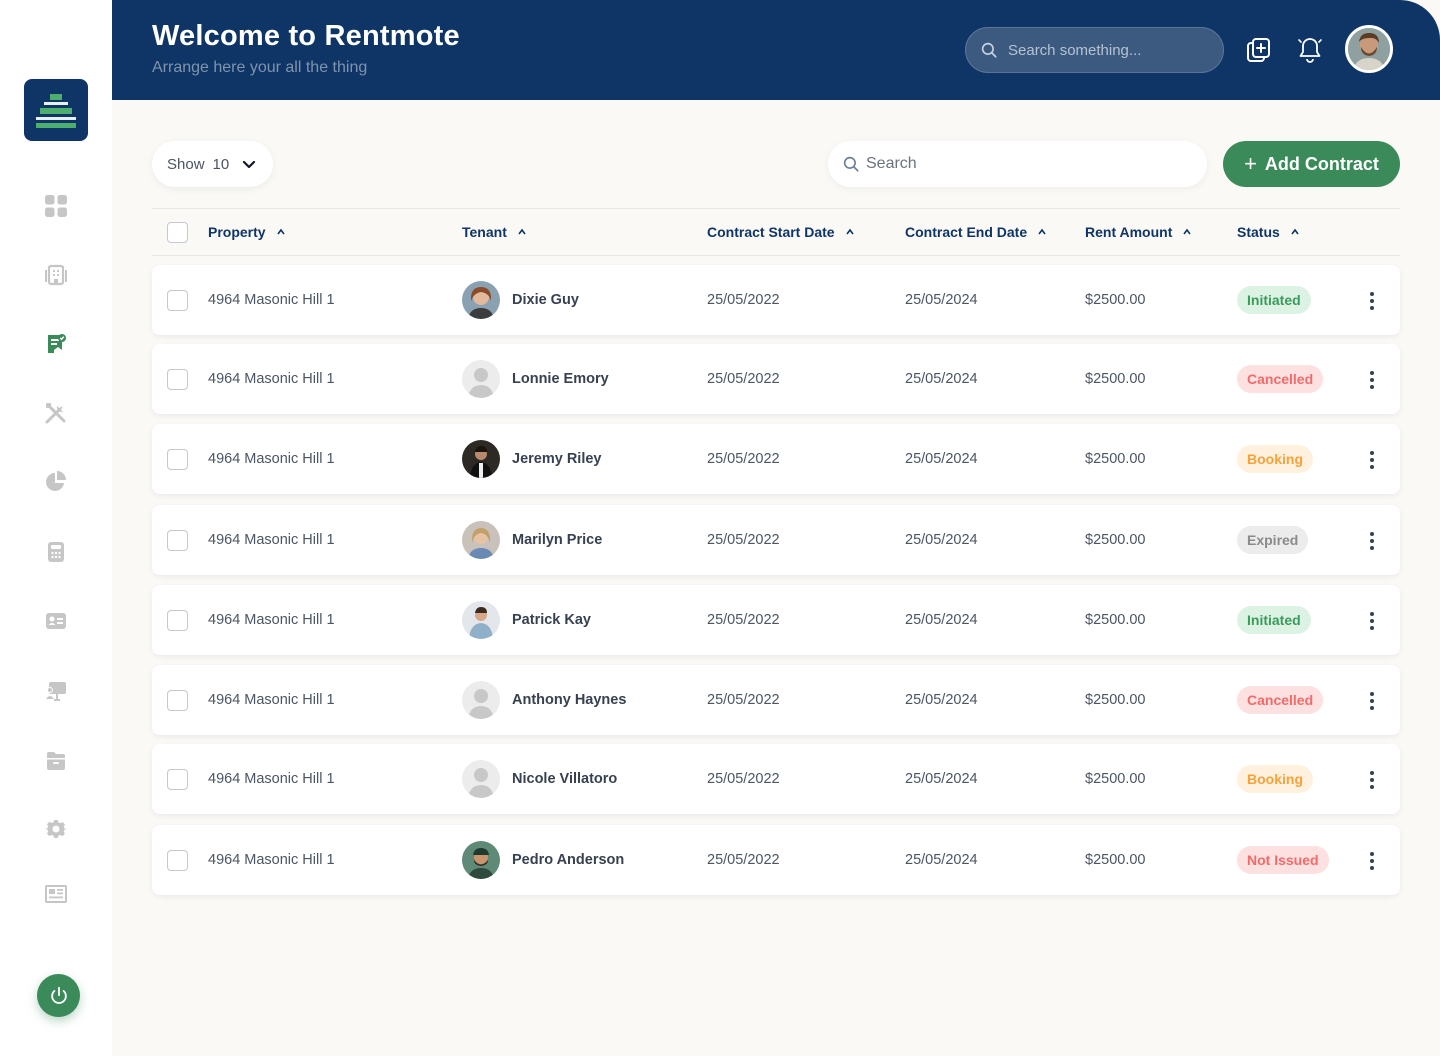 The image size is (1440, 1056). What do you see at coordinates (1280, 379) in the screenshot?
I see `status-badge: Cancelled` at bounding box center [1280, 379].